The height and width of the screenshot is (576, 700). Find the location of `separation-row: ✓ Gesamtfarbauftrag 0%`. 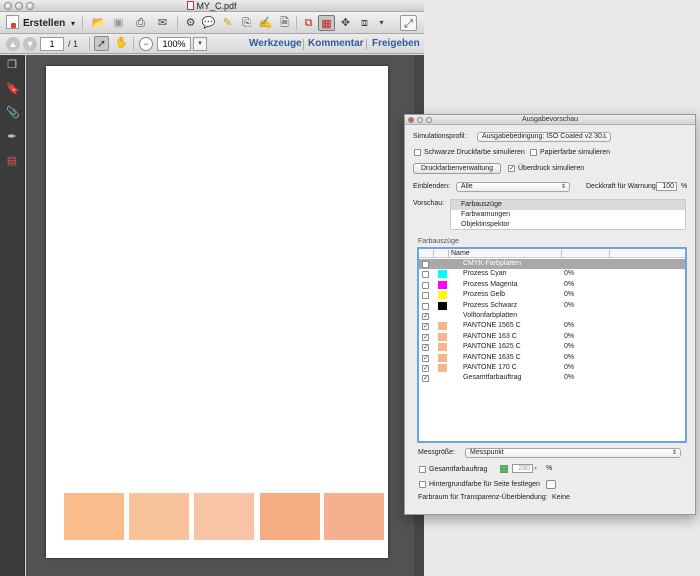

separation-row: ✓ Gesamtfarbauftrag 0% is located at coordinates (552, 378).